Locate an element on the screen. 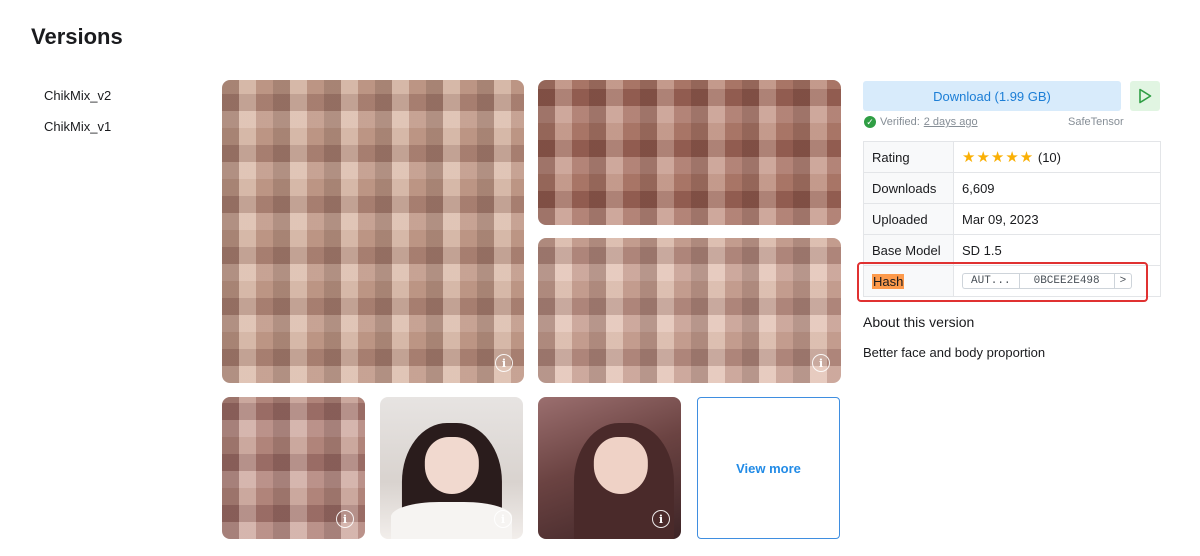  play-button is located at coordinates (1145, 96).